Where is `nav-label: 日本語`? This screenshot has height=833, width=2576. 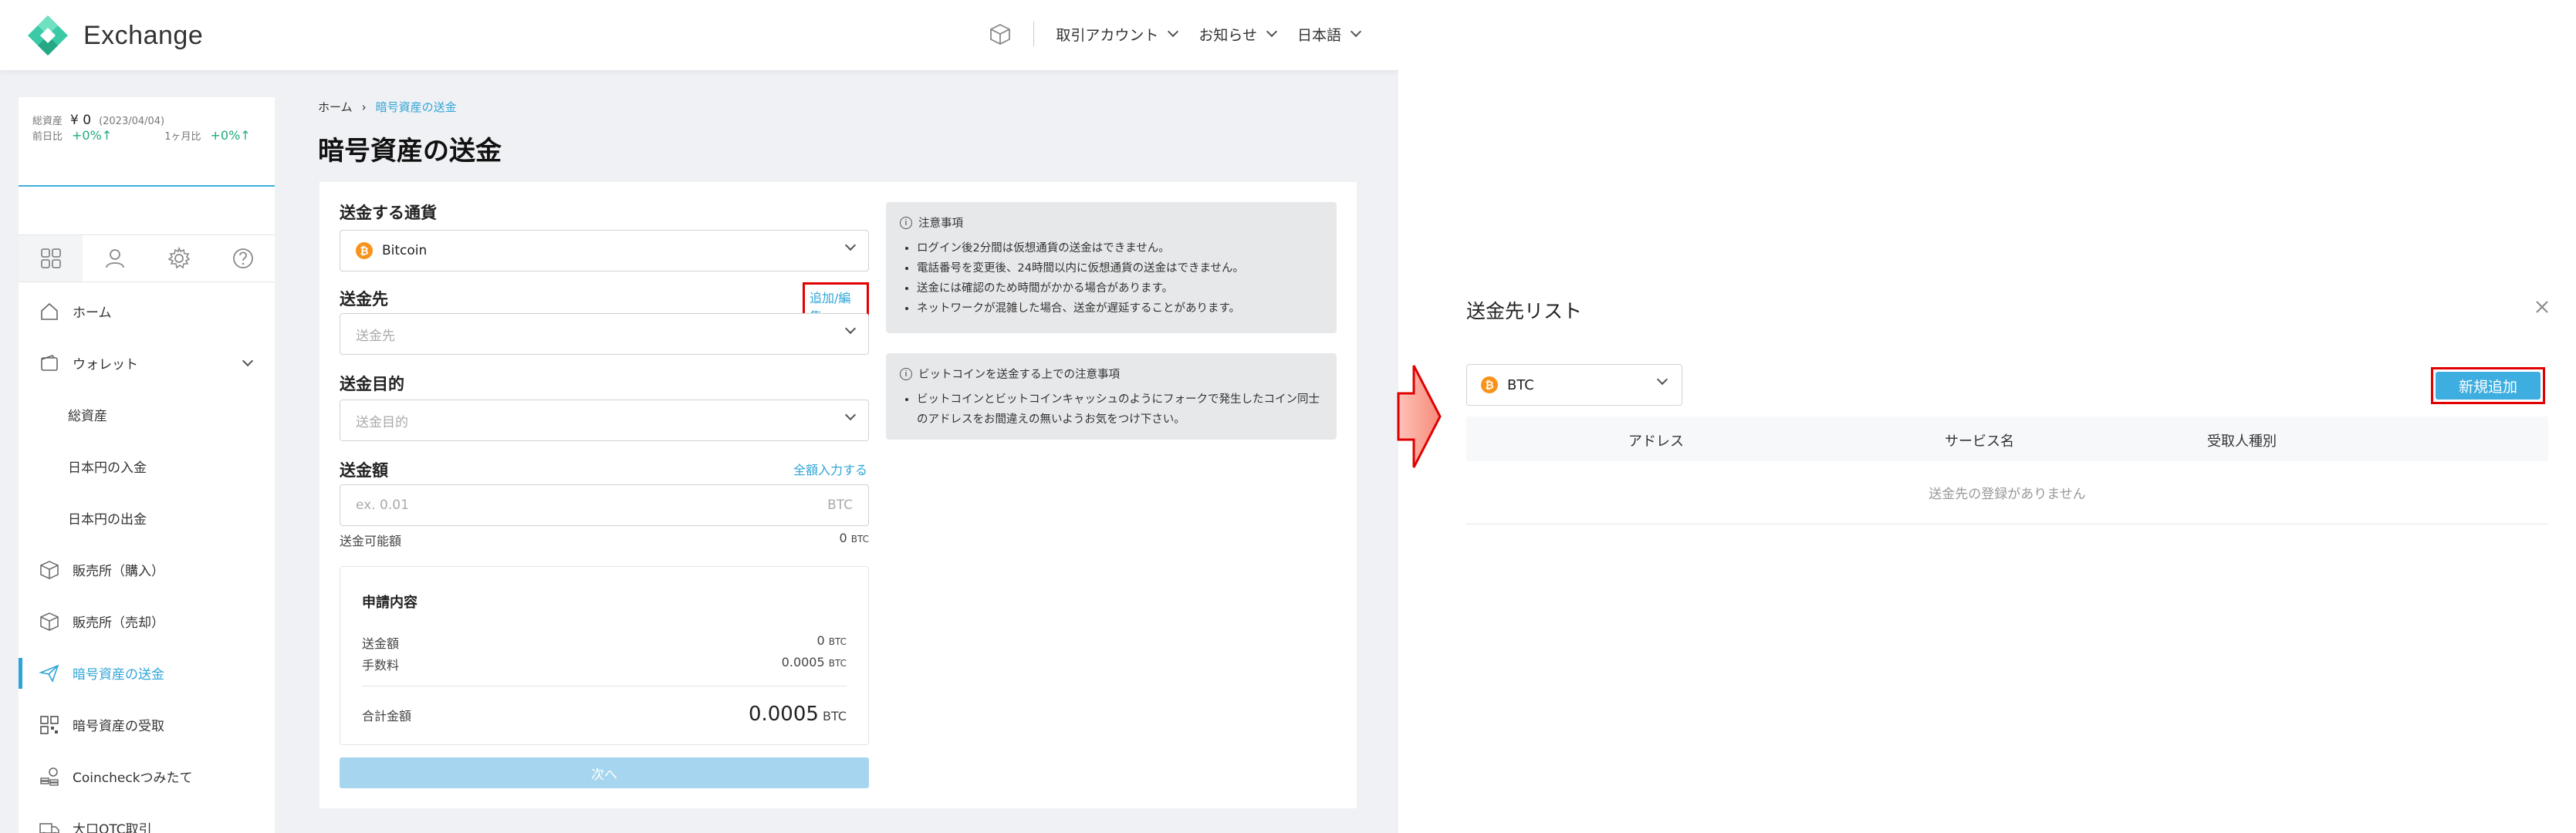 nav-label: 日本語 is located at coordinates (1318, 35).